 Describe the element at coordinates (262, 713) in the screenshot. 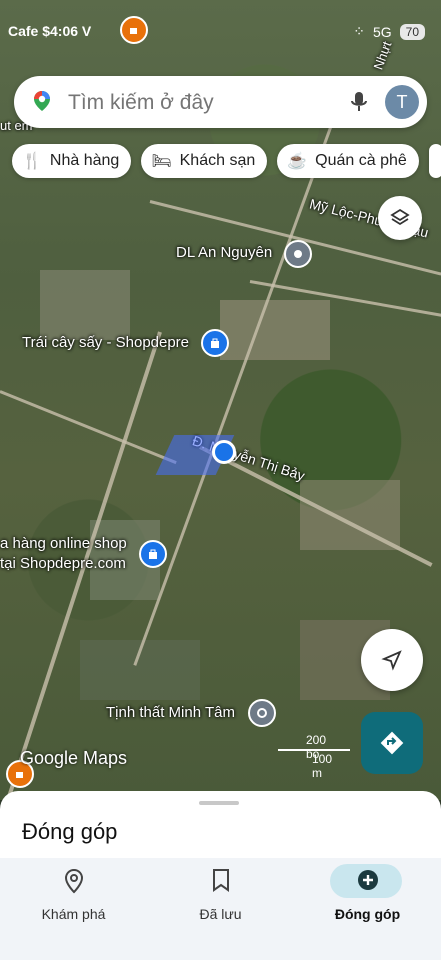

I see `temple-icon` at that location.